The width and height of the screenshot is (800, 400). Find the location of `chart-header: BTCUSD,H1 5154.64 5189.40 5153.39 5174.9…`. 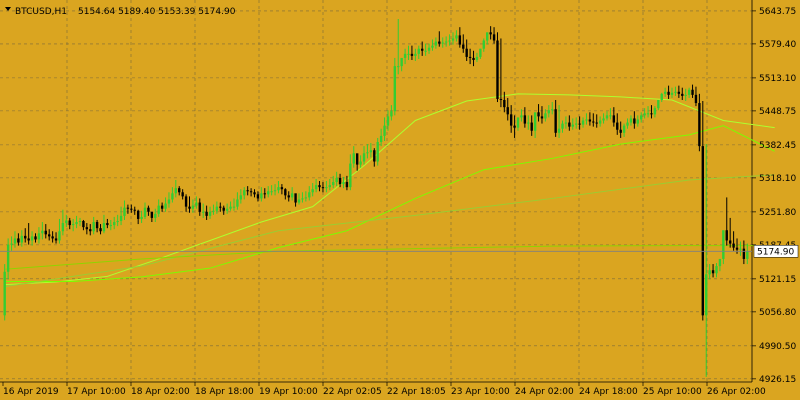

chart-header: BTCUSD,H1 5154.64 5189.40 5153.39 5174.9… is located at coordinates (120, 12).